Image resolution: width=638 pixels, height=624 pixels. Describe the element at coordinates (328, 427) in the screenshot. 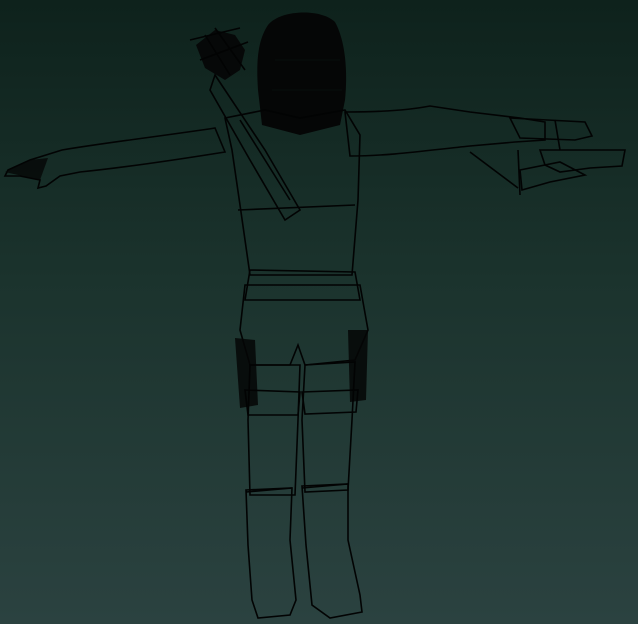

I see `right-leg` at that location.